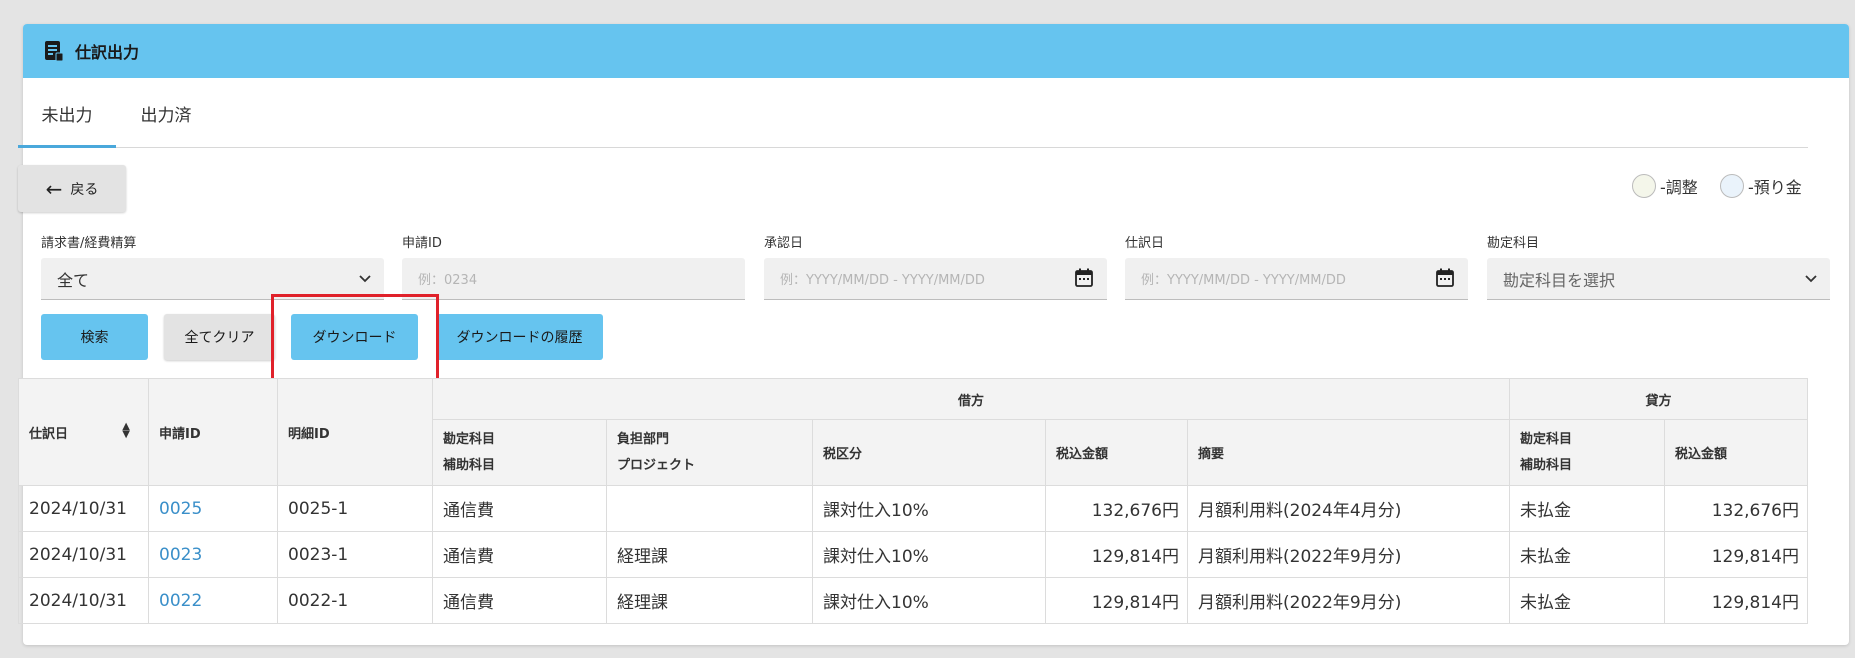 This screenshot has height=658, width=1855. I want to click on search-button: 検索, so click(94, 337).